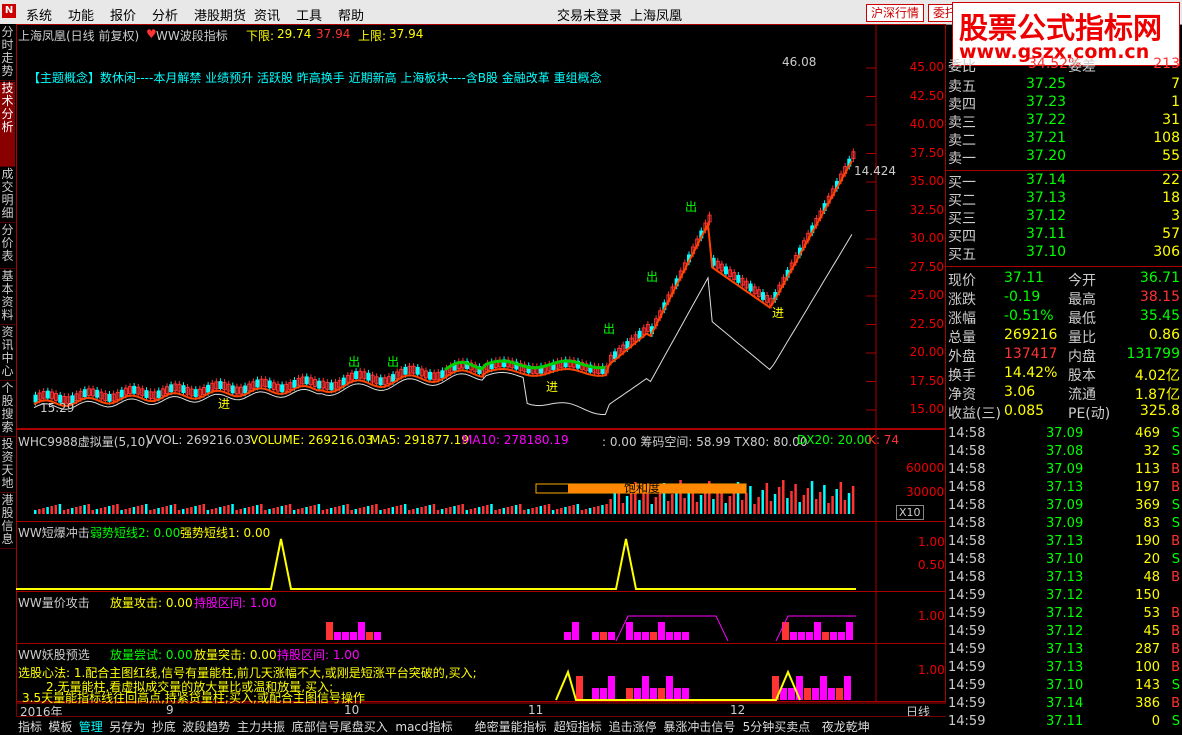 The width and height of the screenshot is (1182, 735). What do you see at coordinates (1147, 433) in the screenshot?
I see `tick-cell: 469` at bounding box center [1147, 433].